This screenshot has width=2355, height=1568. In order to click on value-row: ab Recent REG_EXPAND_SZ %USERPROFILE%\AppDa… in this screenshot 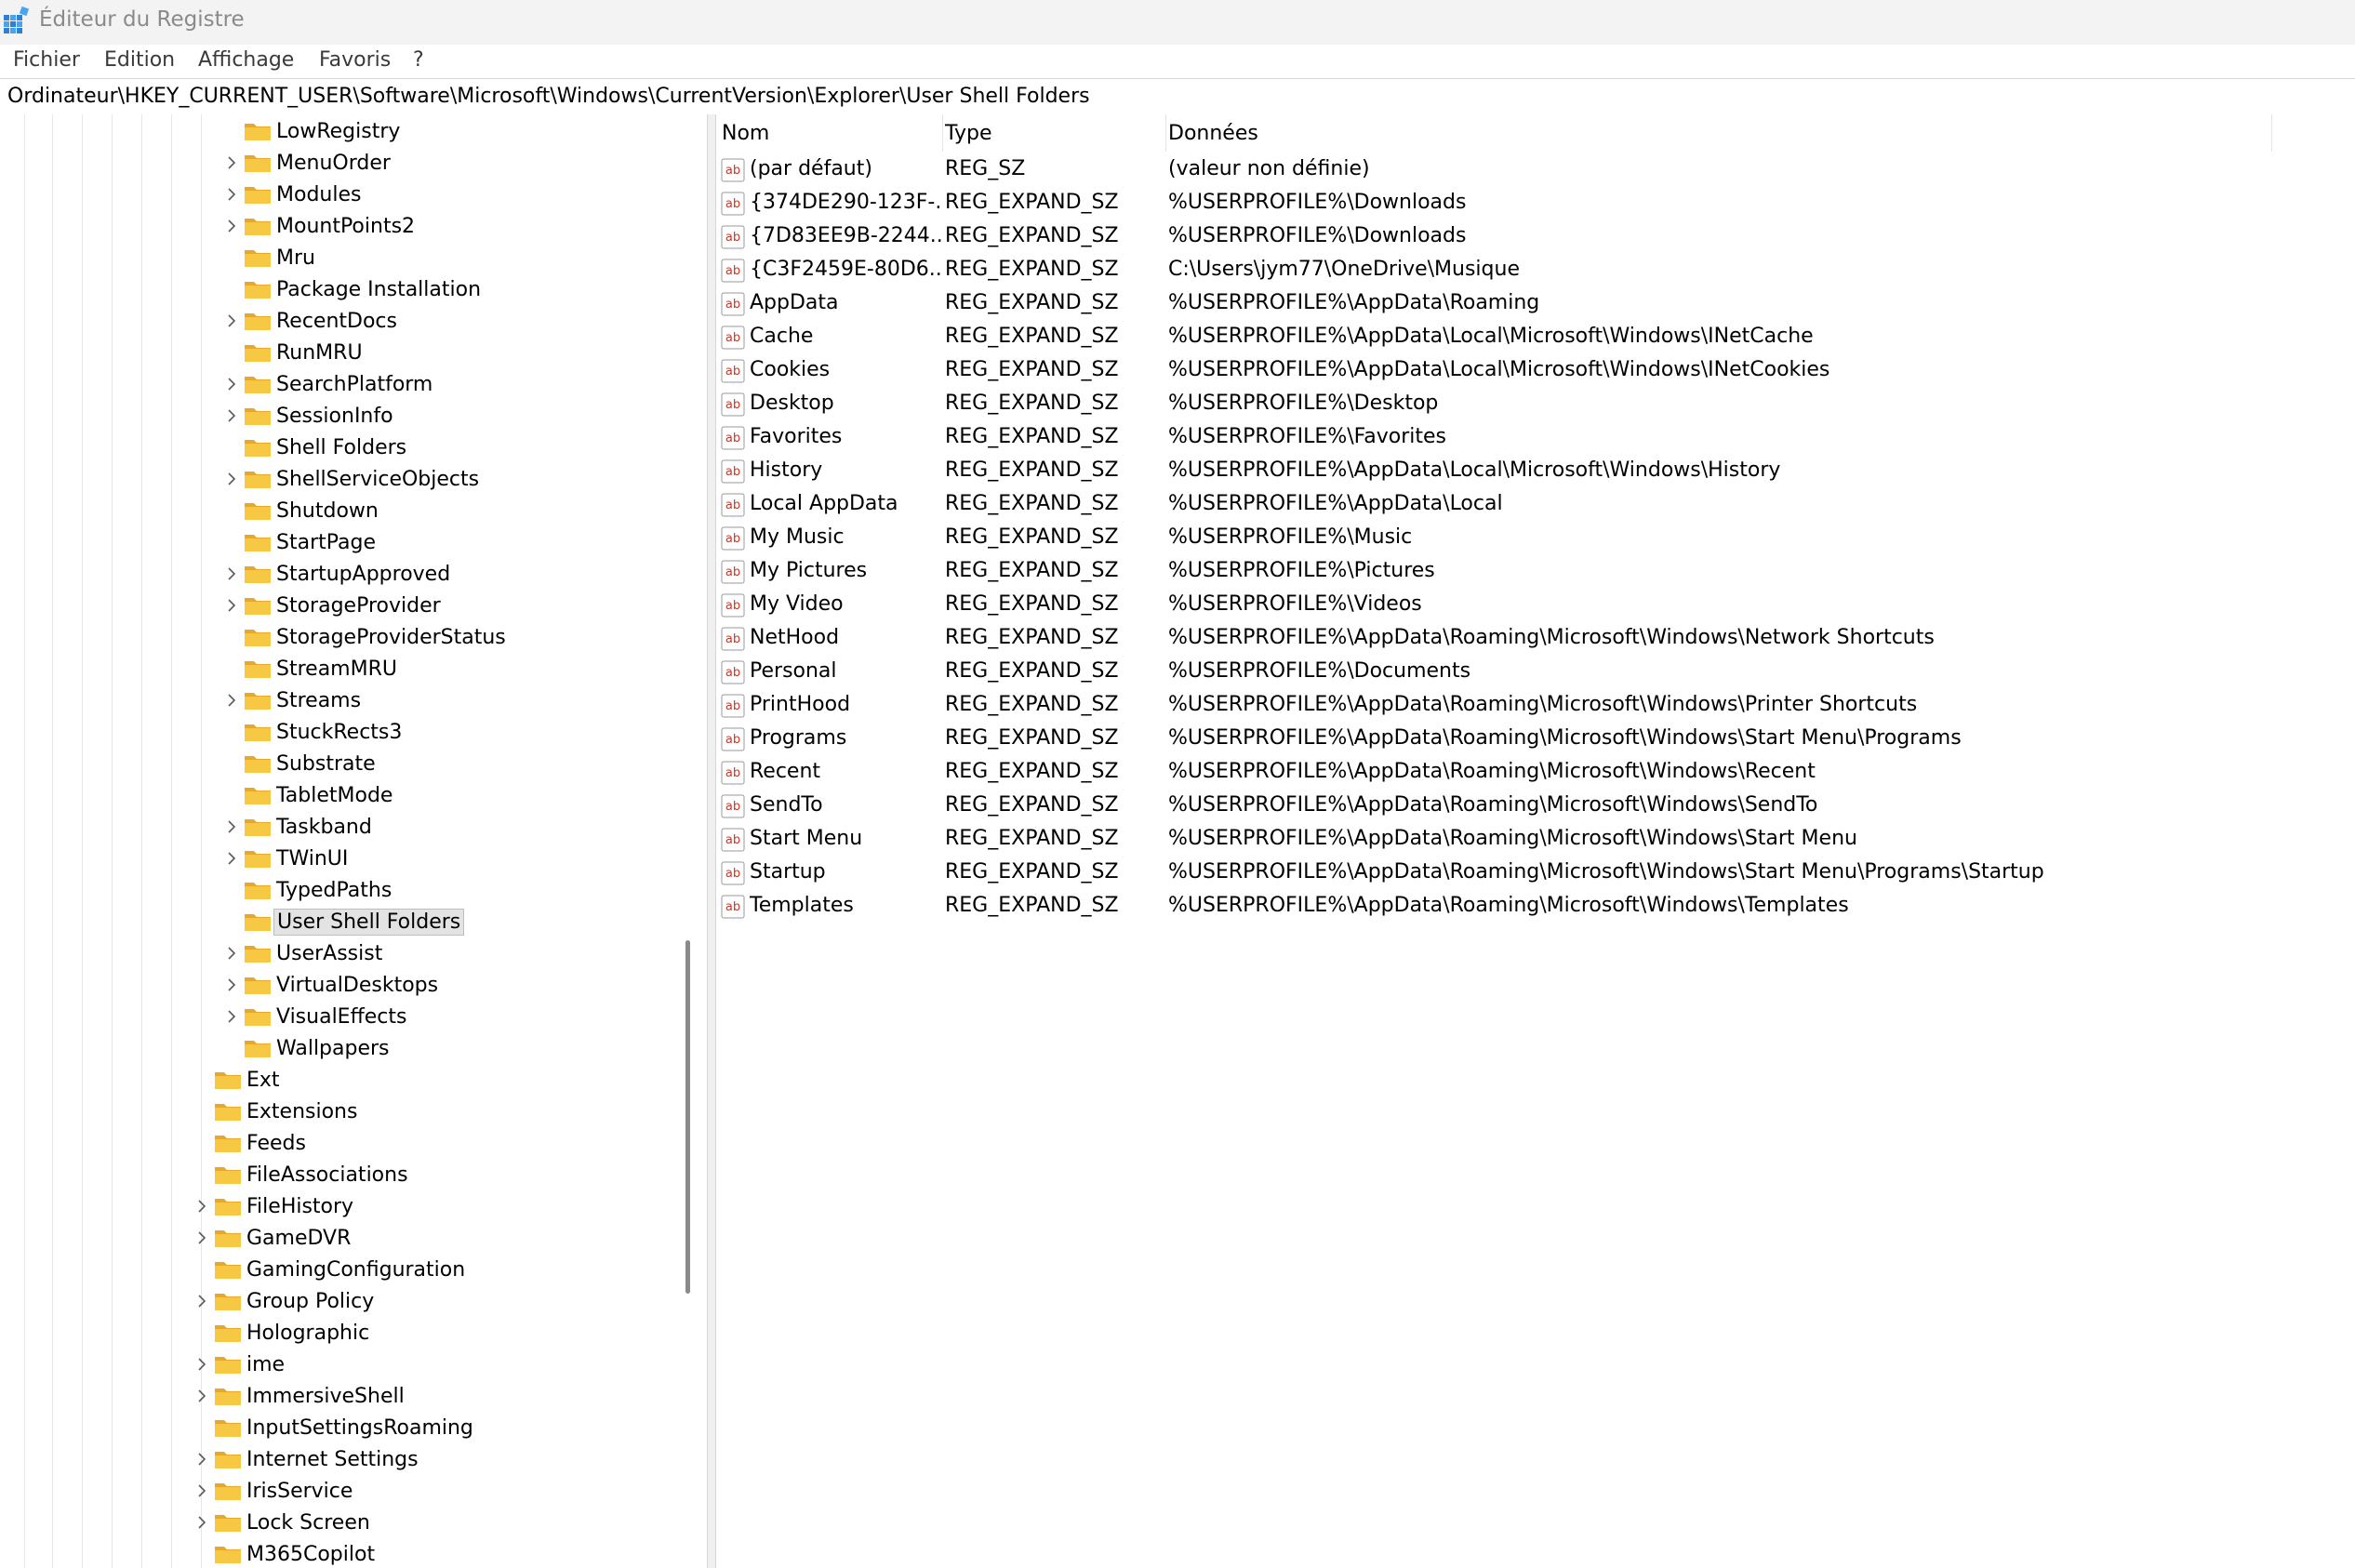, I will do `click(1535, 773)`.